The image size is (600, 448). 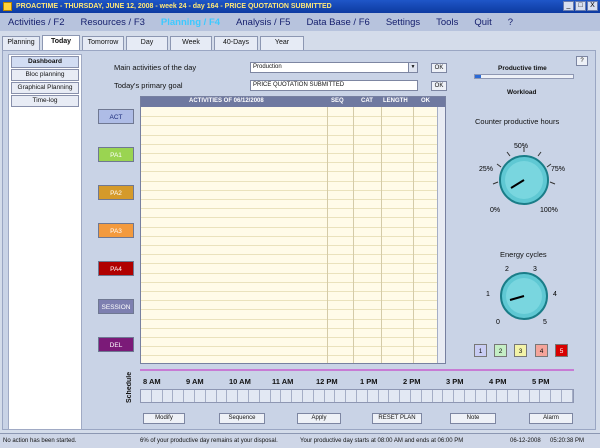 What do you see at coordinates (21, 43) in the screenshot?
I see `tab-planning: Planning` at bounding box center [21, 43].